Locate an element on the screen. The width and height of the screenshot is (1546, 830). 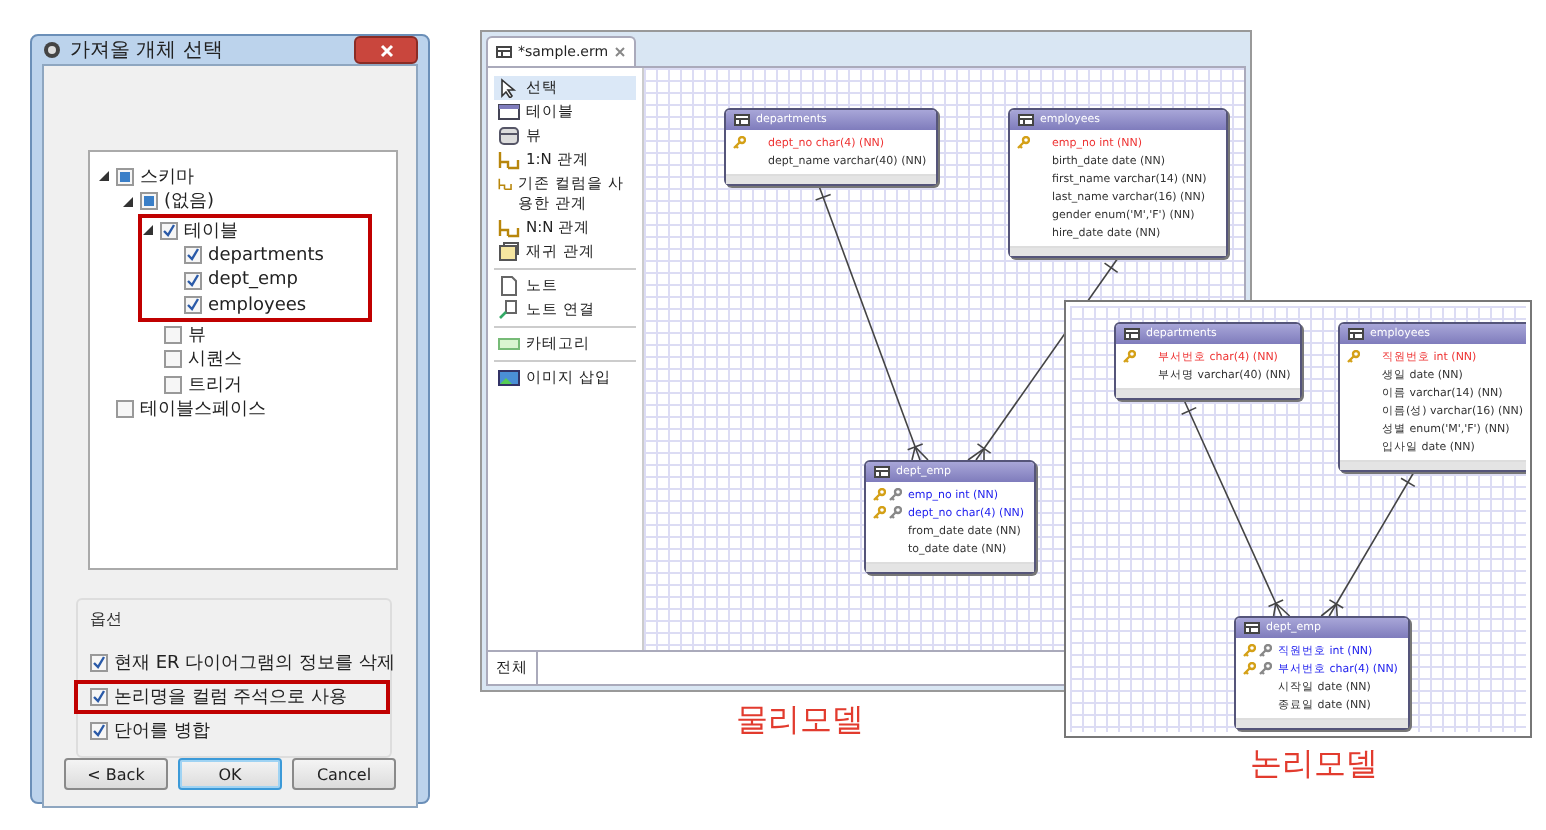
view-icon is located at coordinates (509, 136).